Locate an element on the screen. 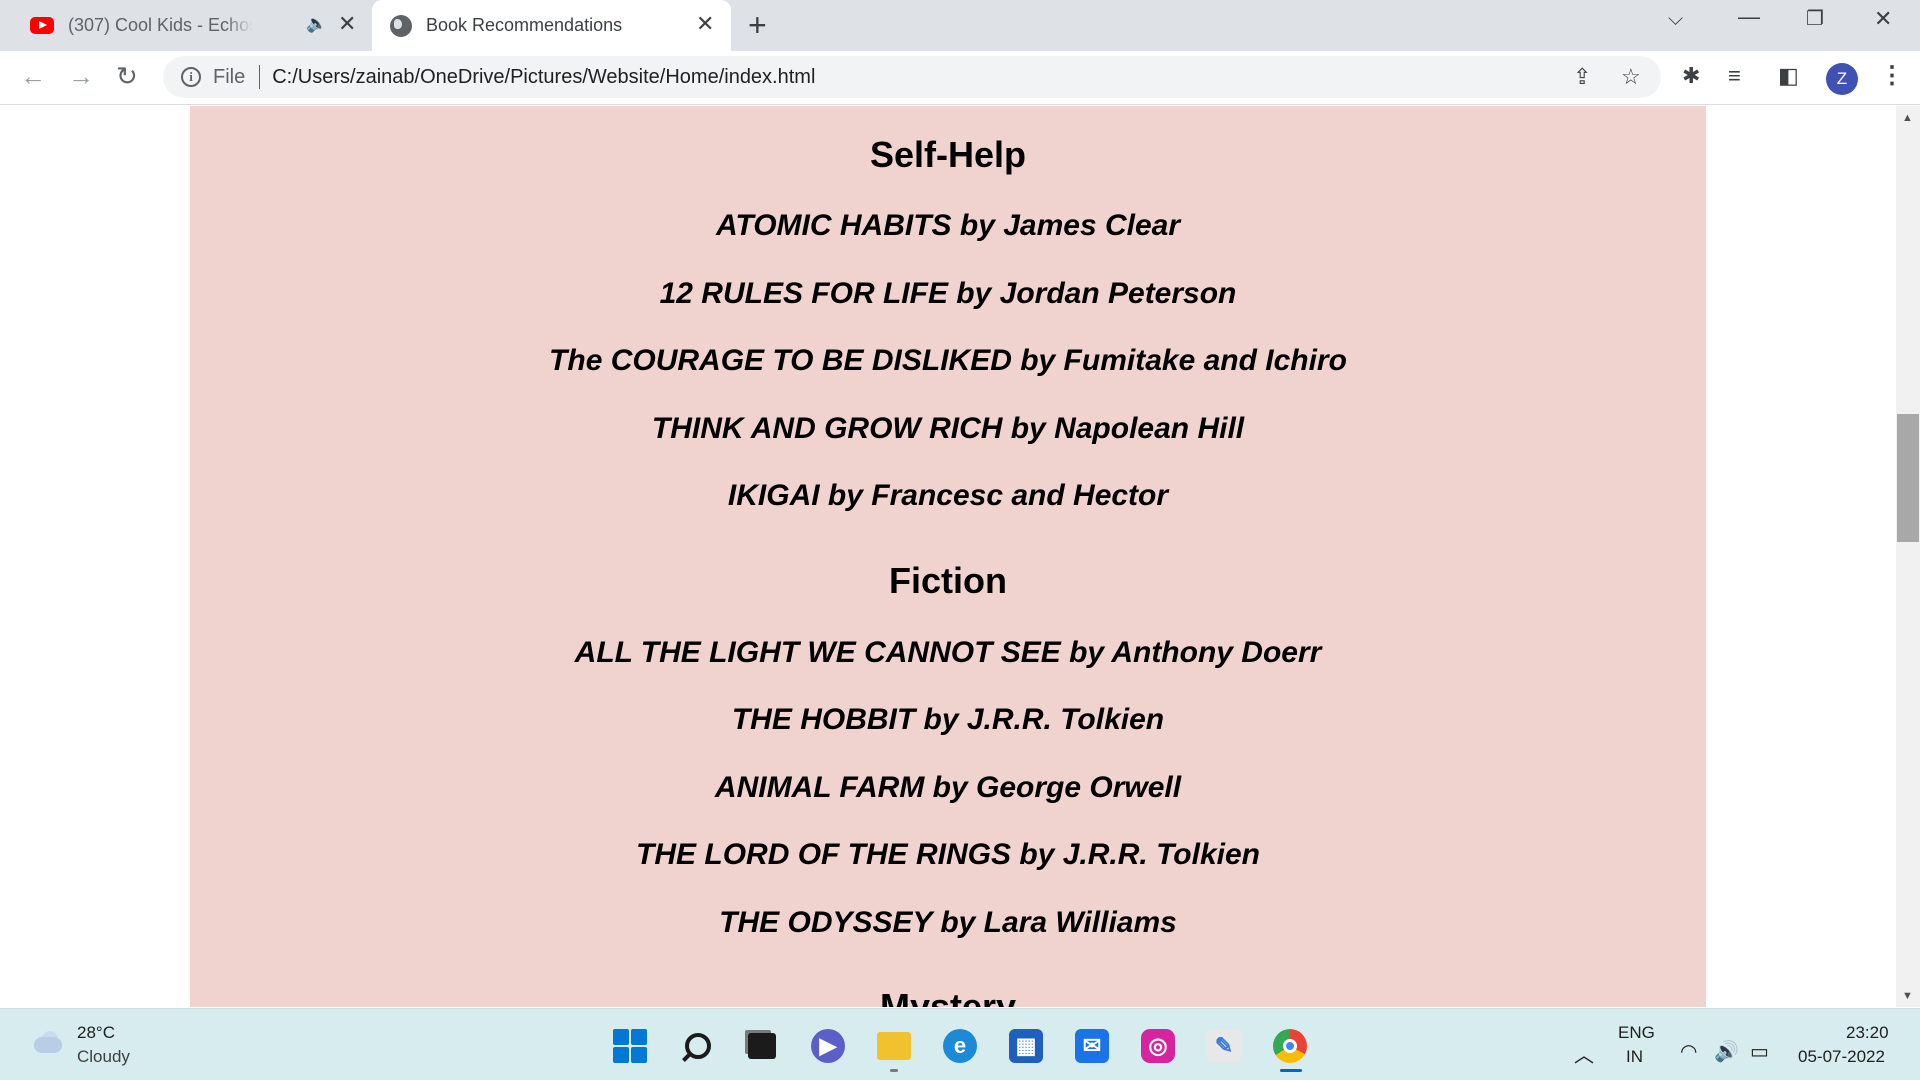 The image size is (1920, 1080). scroll-up-arrow-icon: ▲ is located at coordinates (1907, 118).